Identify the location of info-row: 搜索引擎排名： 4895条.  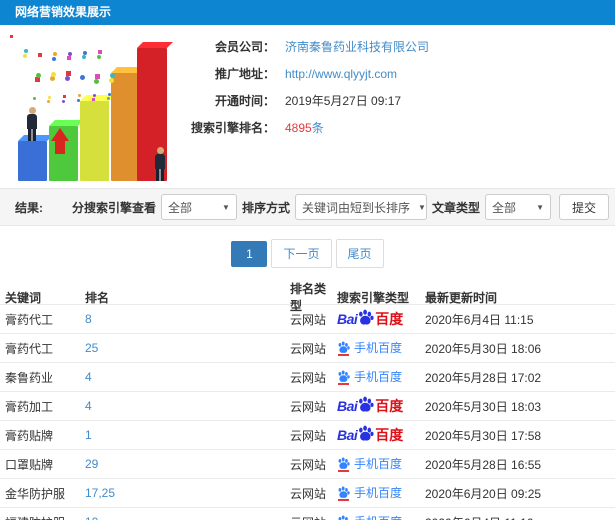
(304, 127).